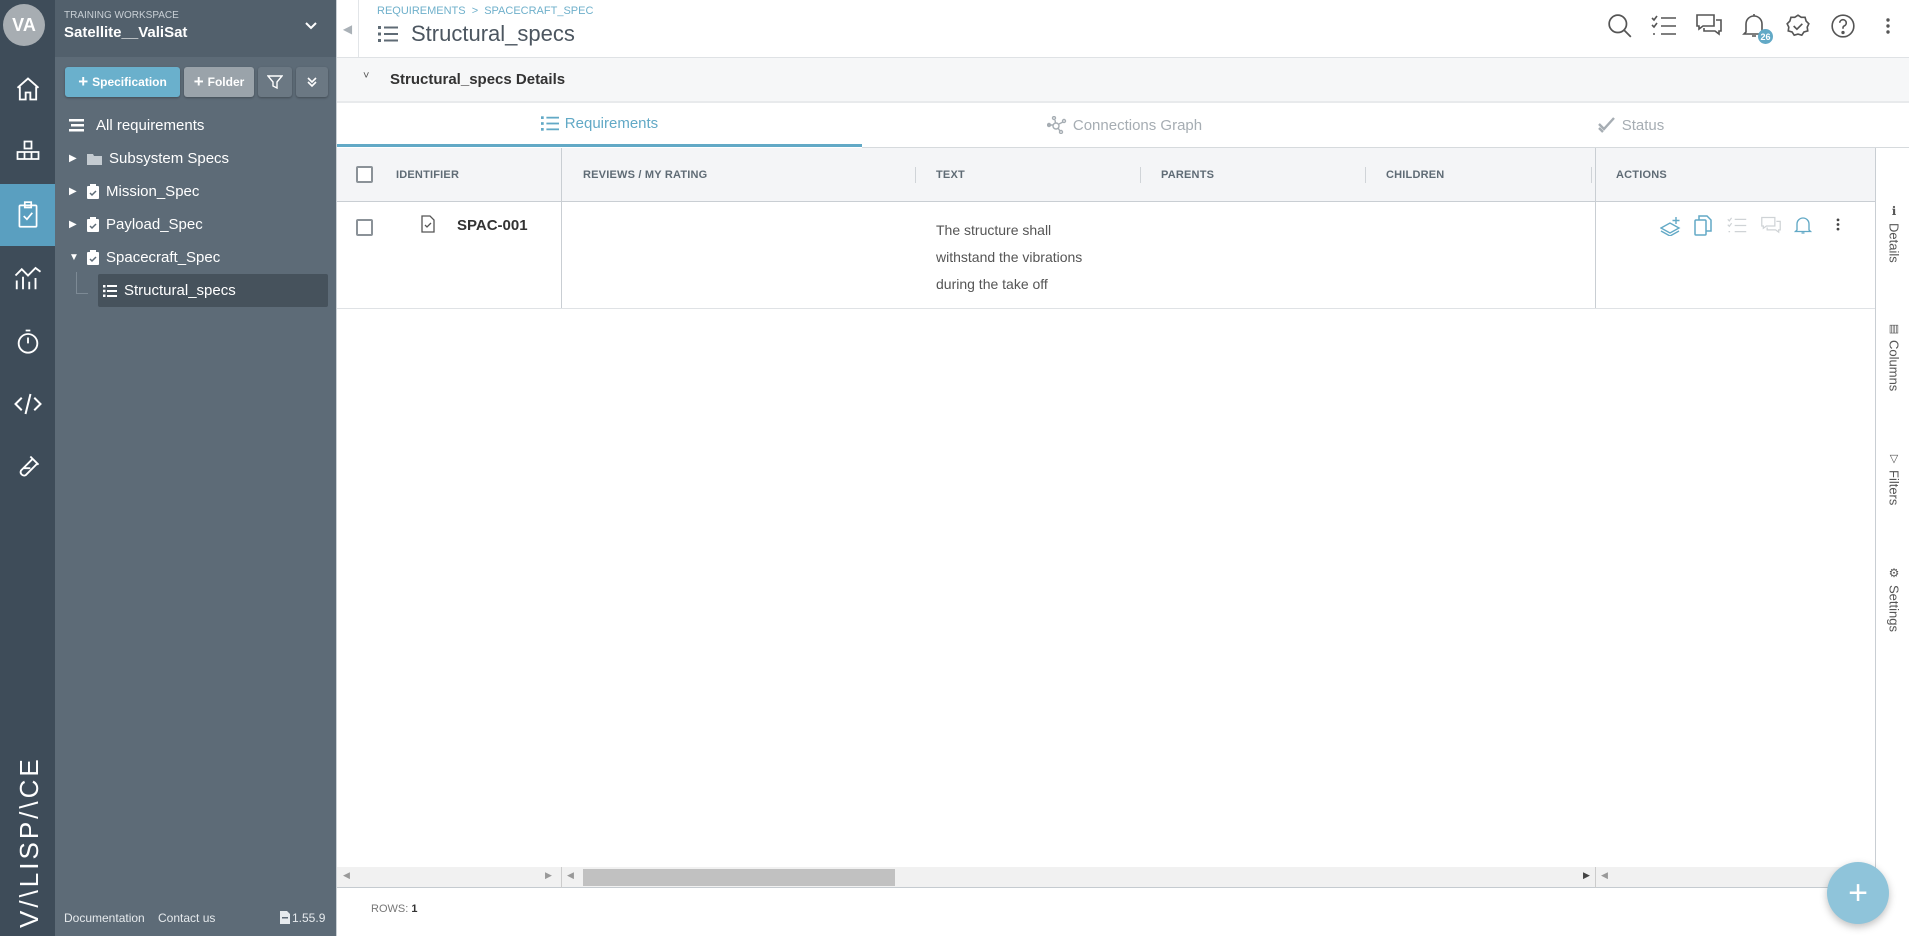 Image resolution: width=1909 pixels, height=936 pixels. I want to click on copy-icon, so click(1703, 226).